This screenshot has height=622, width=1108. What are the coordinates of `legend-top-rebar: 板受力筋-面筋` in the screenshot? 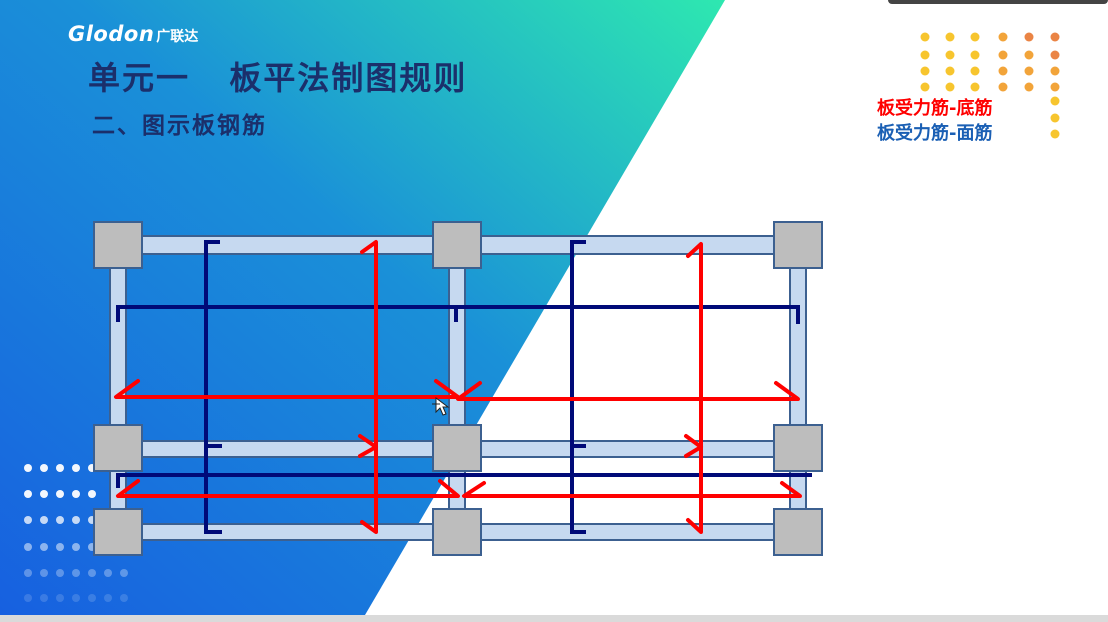 It's located at (935, 133).